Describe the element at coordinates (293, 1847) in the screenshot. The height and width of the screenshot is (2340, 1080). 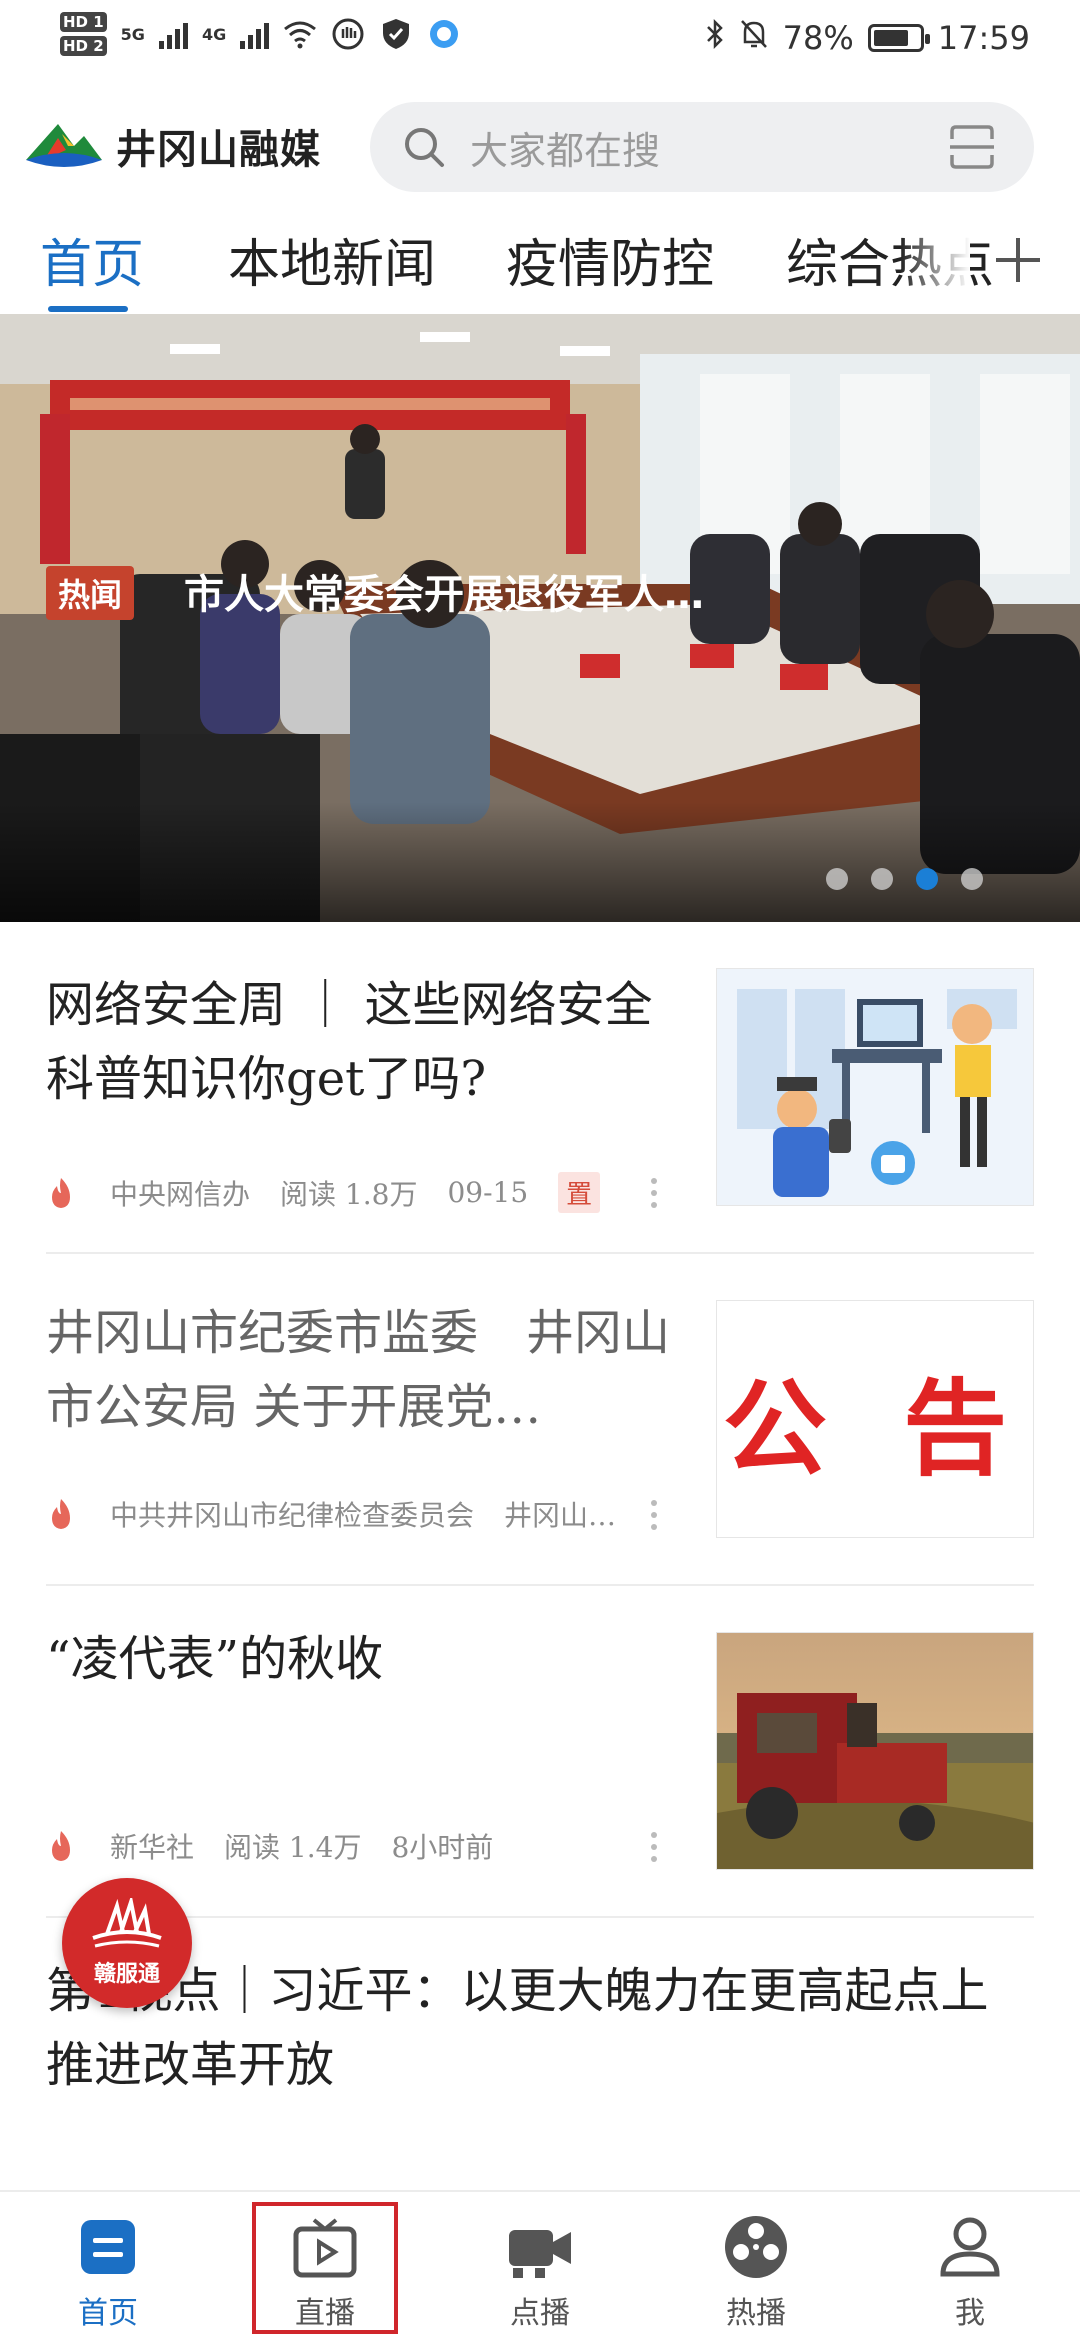
I see `article-reads: 阅读 1.4万` at that location.